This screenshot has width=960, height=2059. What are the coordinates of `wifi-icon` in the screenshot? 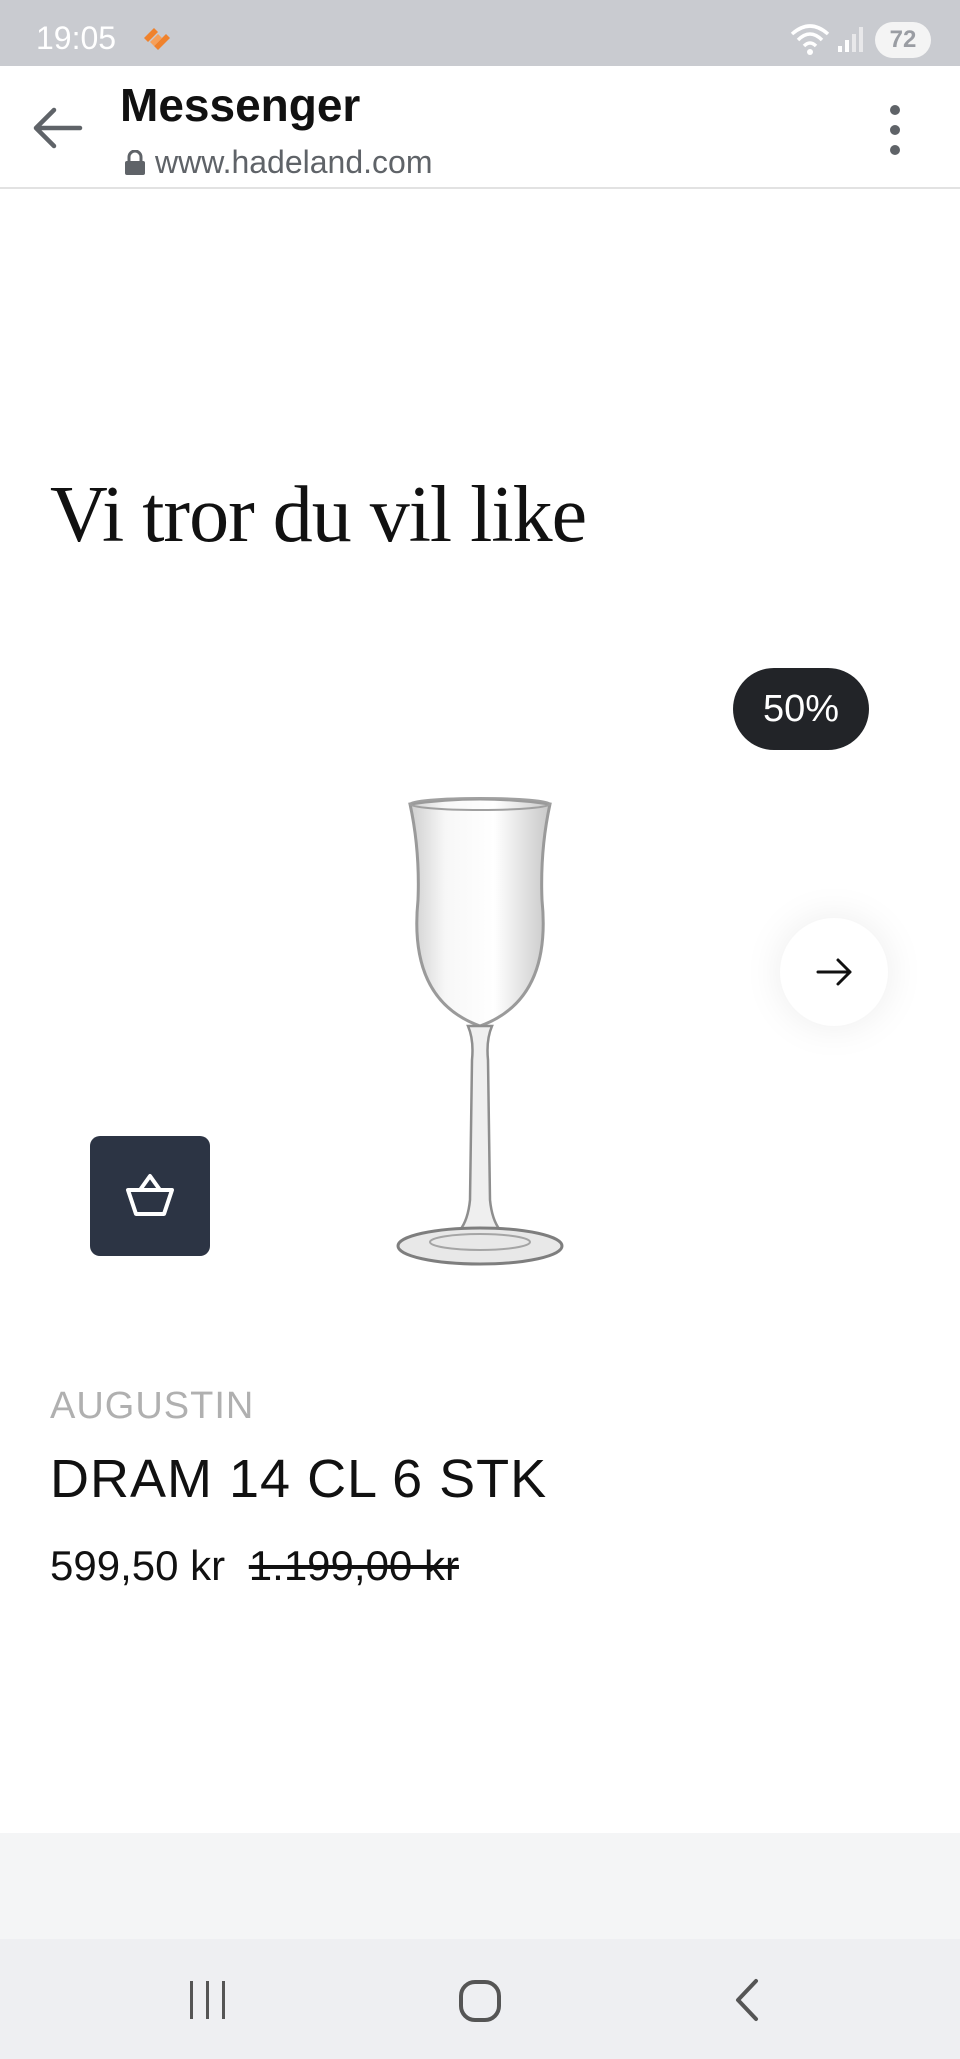 It's located at (810, 41).